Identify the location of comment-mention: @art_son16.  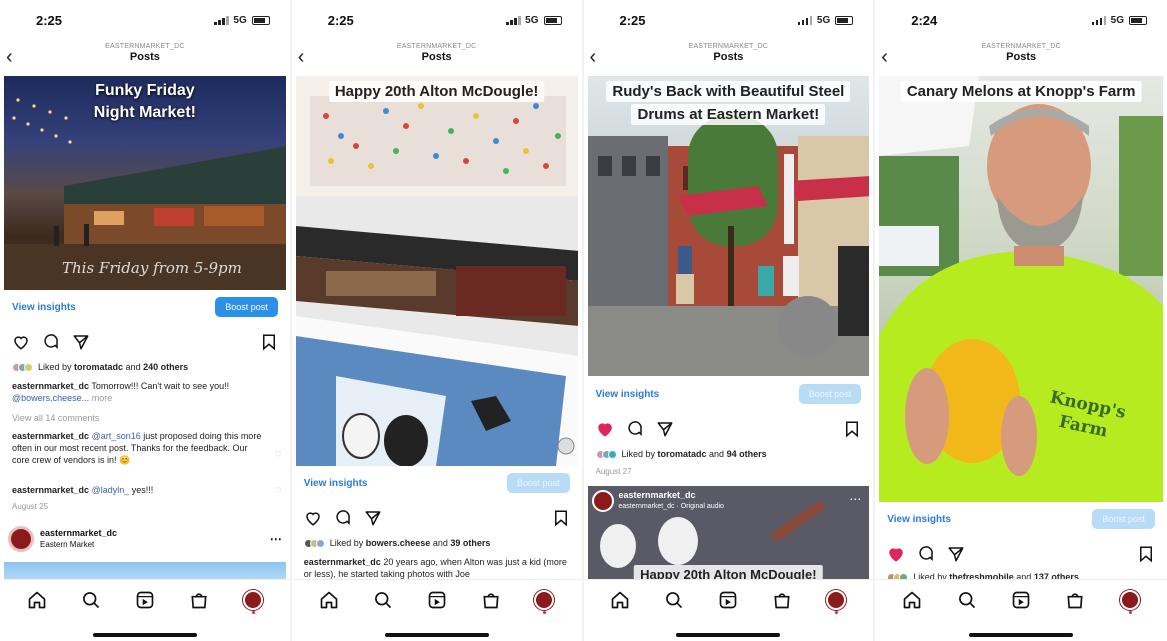
(116, 436).